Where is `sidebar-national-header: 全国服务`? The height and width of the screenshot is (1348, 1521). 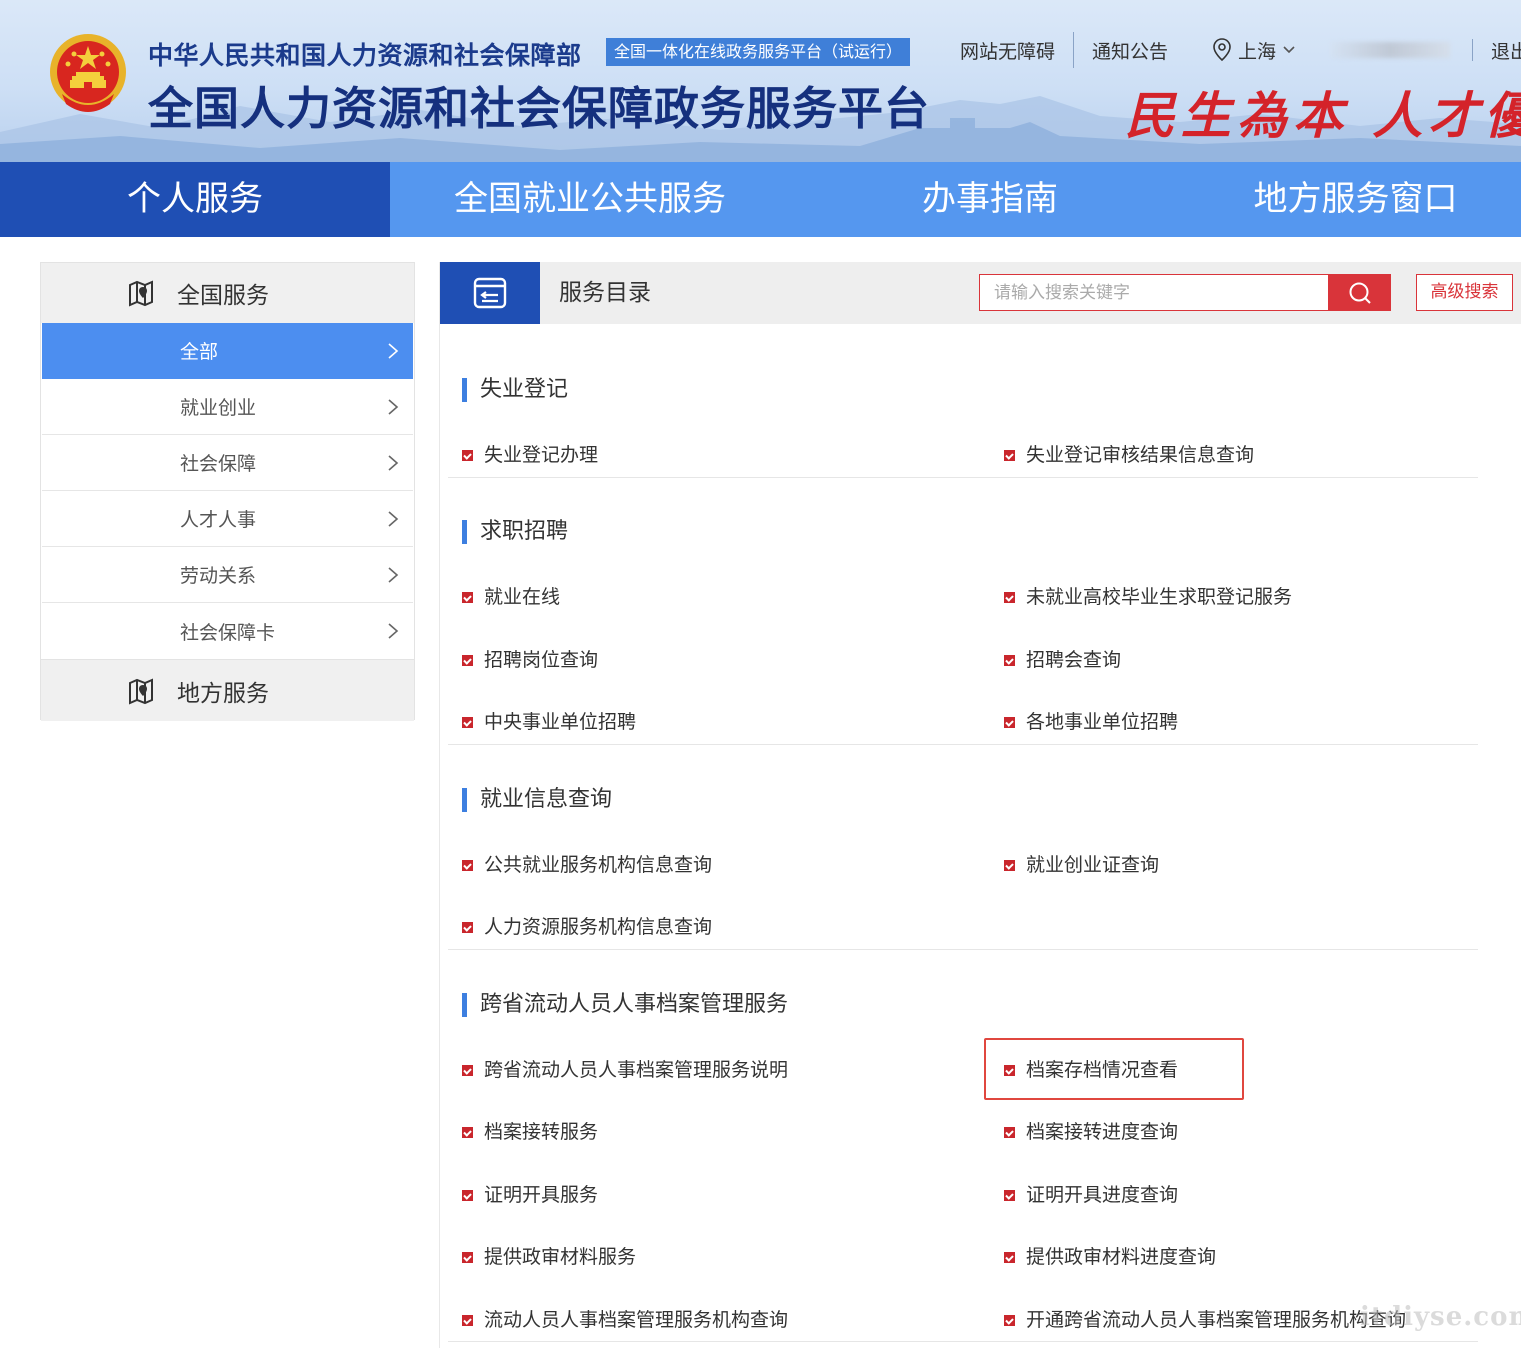
sidebar-national-header: 全国服务 is located at coordinates (227, 293).